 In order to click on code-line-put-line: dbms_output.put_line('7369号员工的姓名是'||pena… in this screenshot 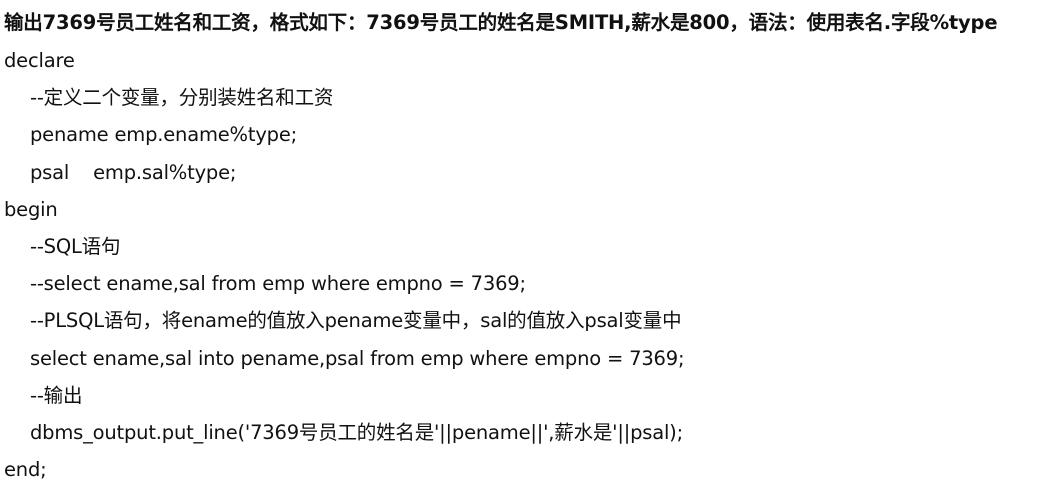, I will do `click(356, 432)`.